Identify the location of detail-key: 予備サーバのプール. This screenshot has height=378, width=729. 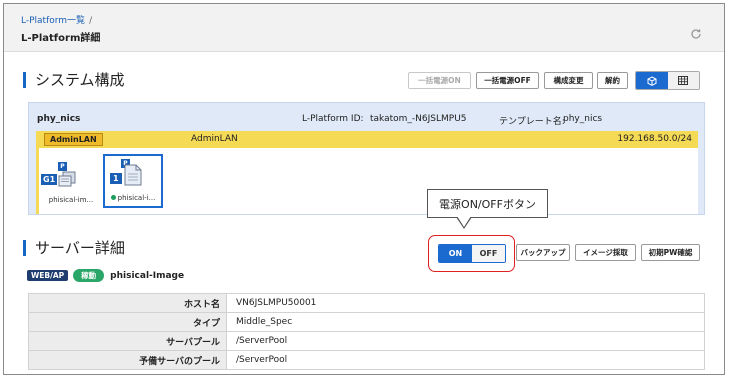
(127, 360).